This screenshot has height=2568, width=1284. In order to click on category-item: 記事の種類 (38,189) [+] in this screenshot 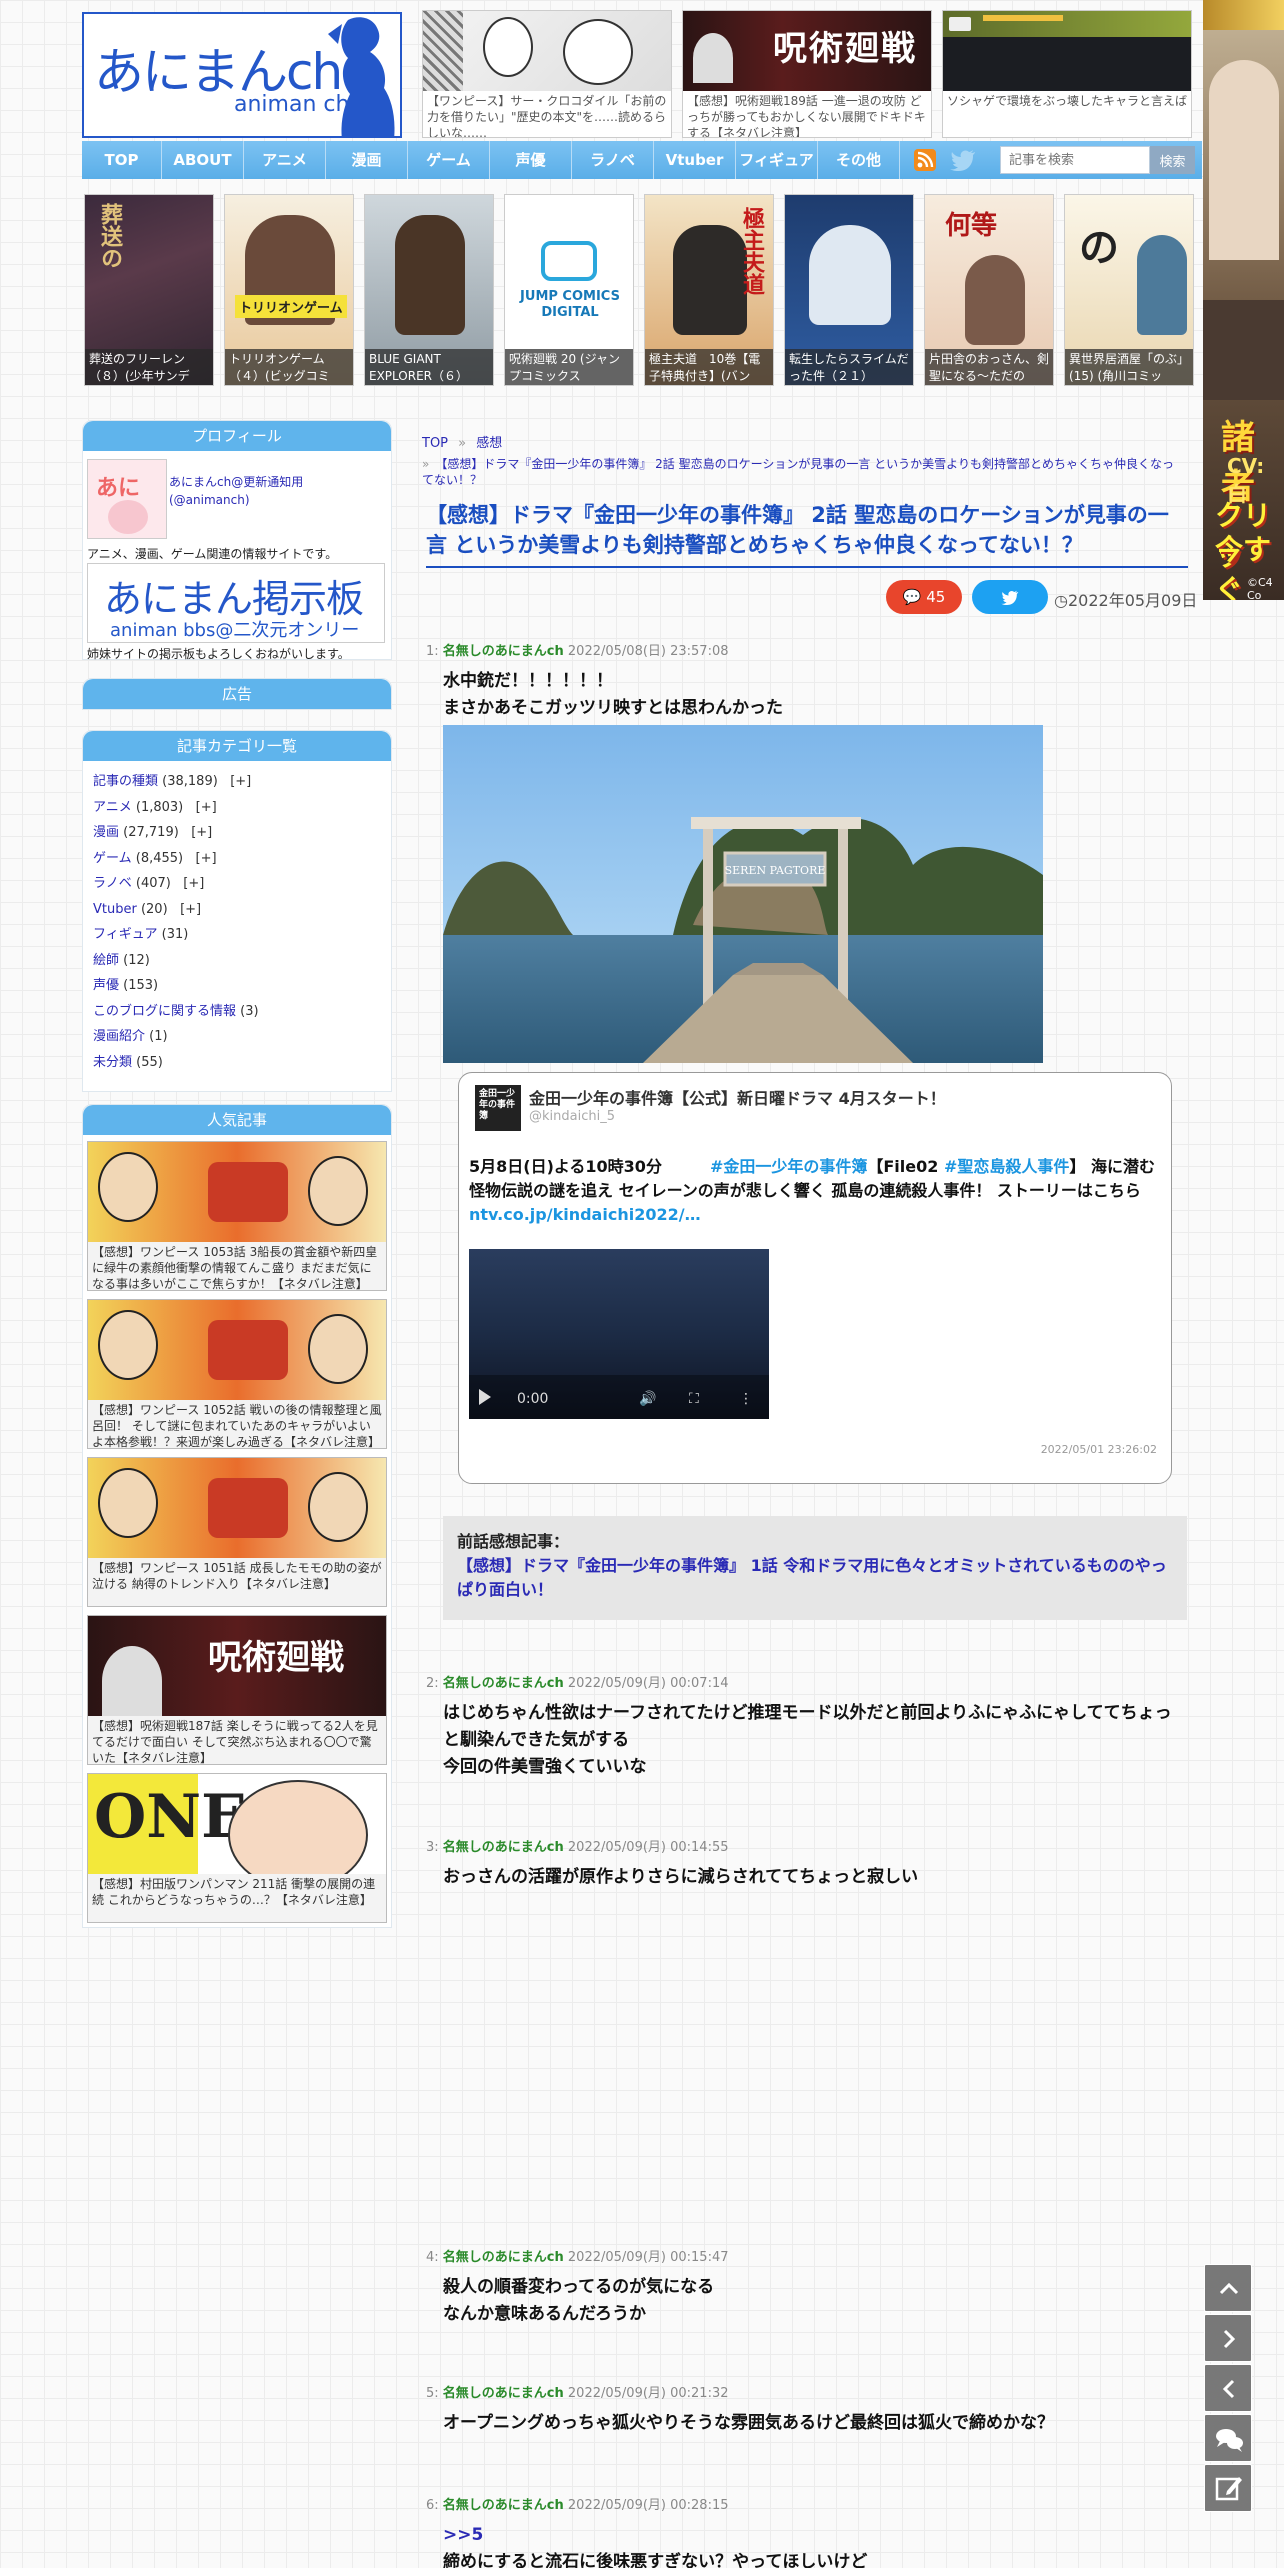, I will do `click(237, 782)`.